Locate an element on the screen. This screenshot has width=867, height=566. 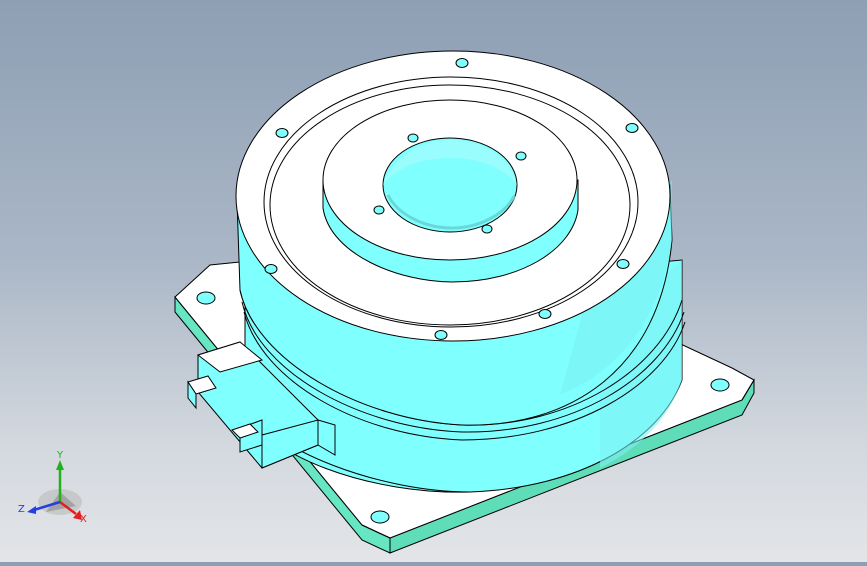
z-axis-label: Z is located at coordinates (21, 509).